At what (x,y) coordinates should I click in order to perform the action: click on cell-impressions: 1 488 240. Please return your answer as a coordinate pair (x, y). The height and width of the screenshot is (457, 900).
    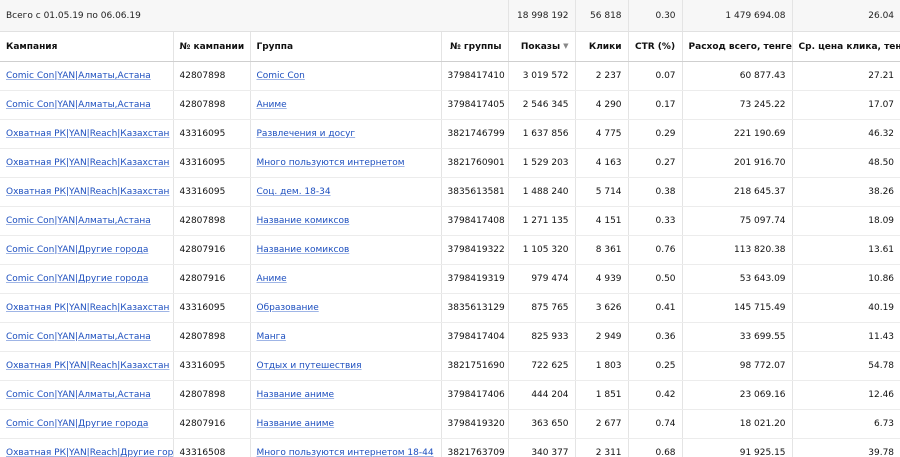
    Looking at the image, I should click on (541, 192).